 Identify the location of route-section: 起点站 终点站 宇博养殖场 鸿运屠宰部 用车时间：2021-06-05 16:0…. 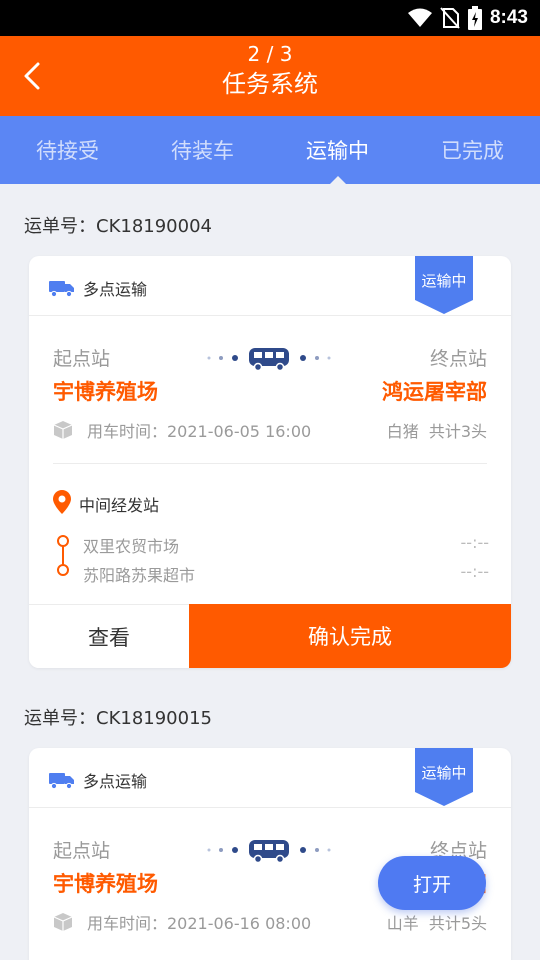
(270, 390).